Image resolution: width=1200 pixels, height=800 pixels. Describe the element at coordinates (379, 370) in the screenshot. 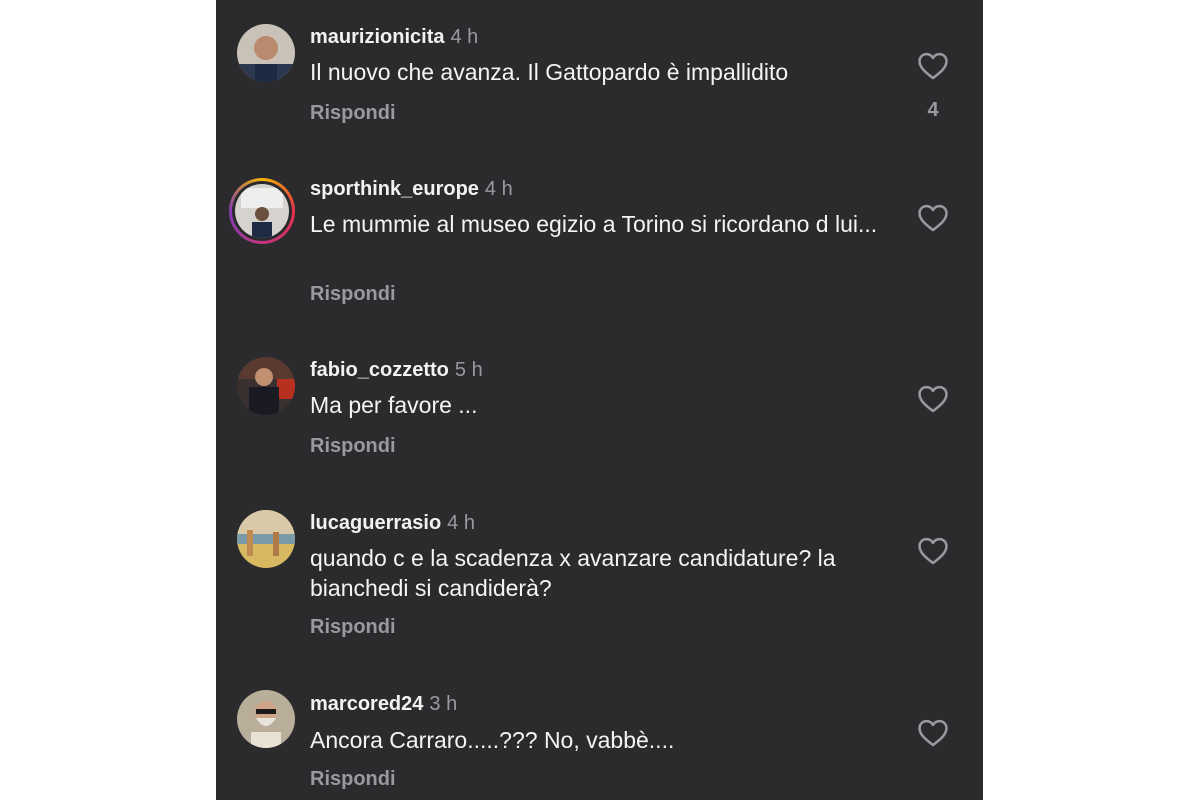

I see `username: fabio_cozzetto` at that location.